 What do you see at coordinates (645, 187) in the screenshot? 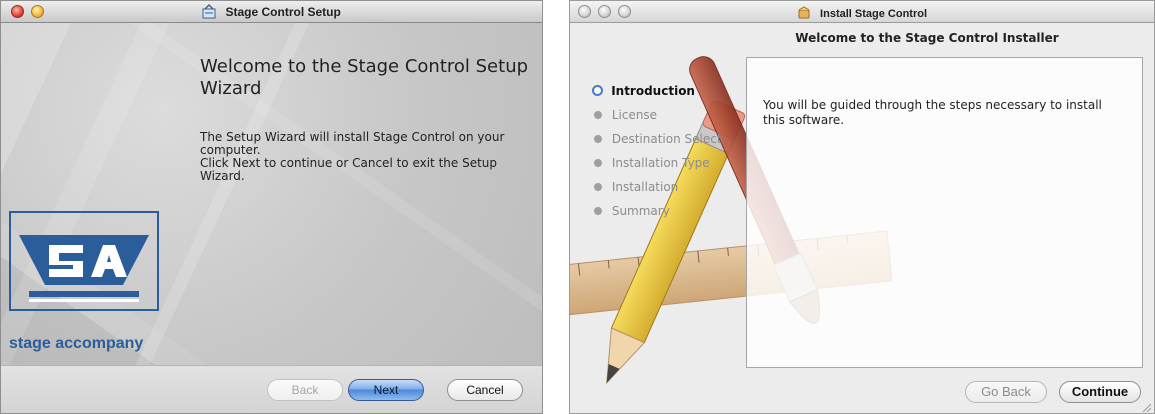
I see `step-label: Installation` at bounding box center [645, 187].